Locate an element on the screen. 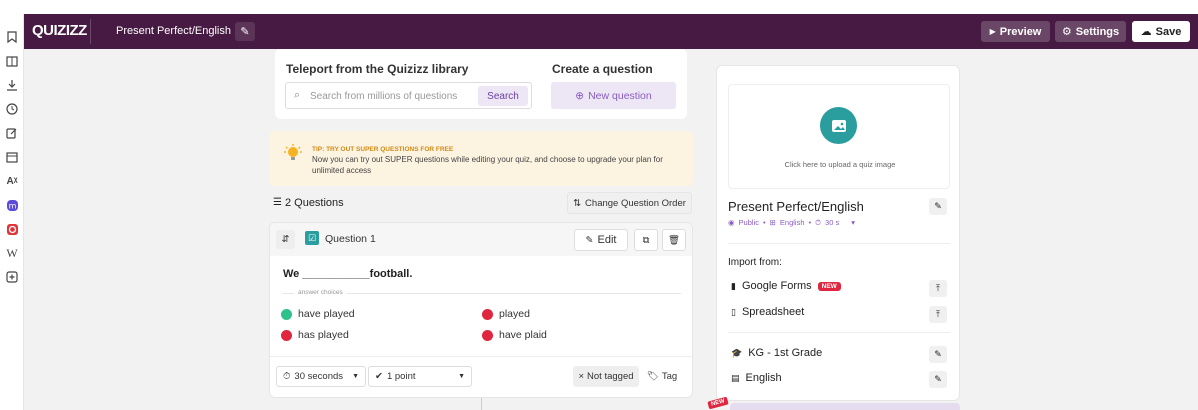 The height and width of the screenshot is (410, 1198). calendar-icon is located at coordinates (12, 157).